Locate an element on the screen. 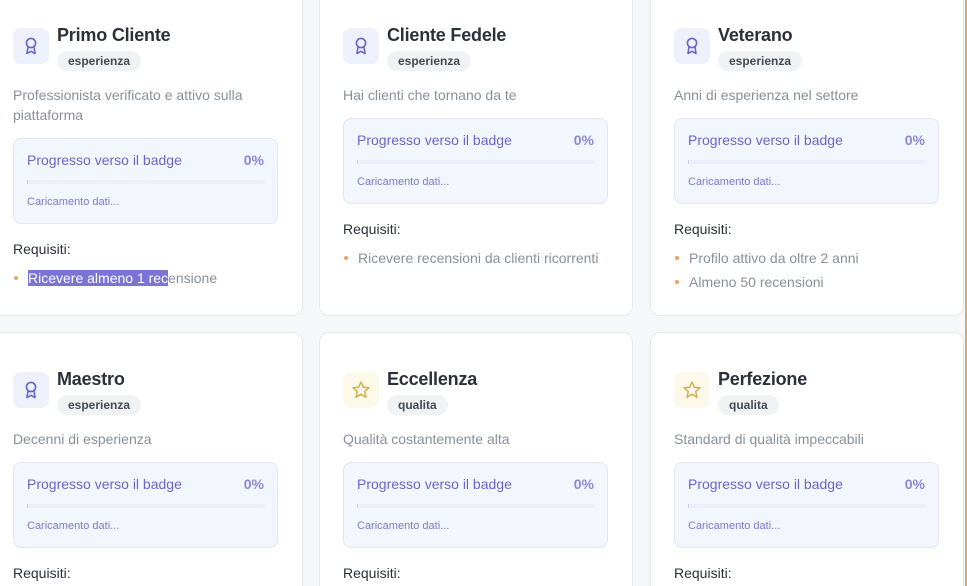 The image size is (967, 586). badge-card-header: Maestro esperienza is located at coordinates (77, 391).